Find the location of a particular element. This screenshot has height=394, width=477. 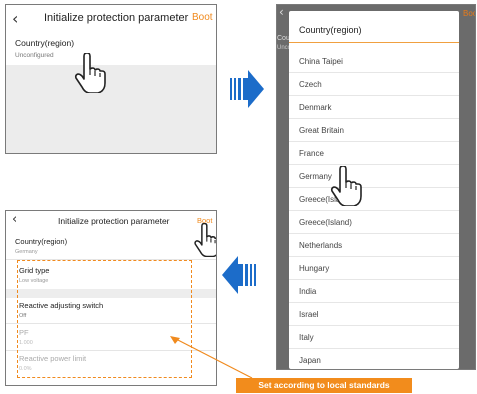

country-option: China Taipei is located at coordinates (374, 61).